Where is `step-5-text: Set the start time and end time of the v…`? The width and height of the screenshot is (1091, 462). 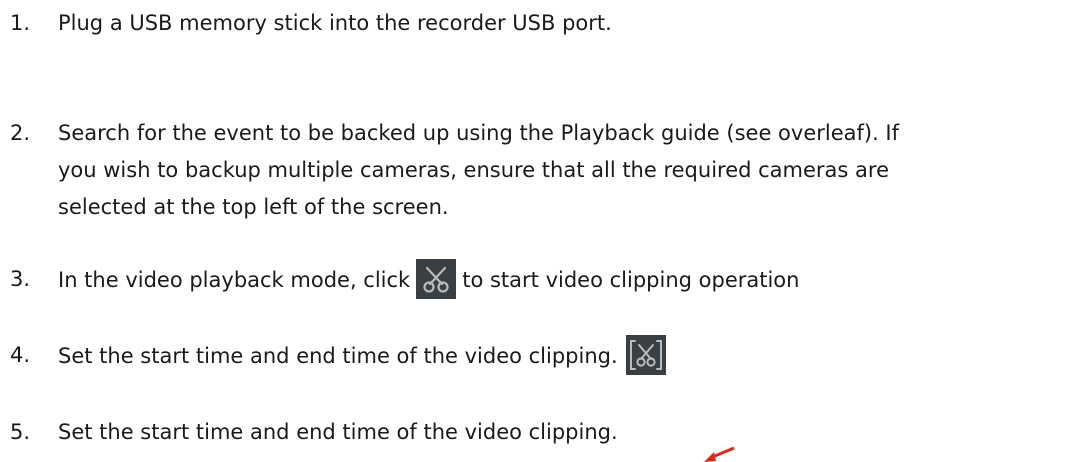 step-5-text: Set the start time and end time of the v… is located at coordinates (338, 432).